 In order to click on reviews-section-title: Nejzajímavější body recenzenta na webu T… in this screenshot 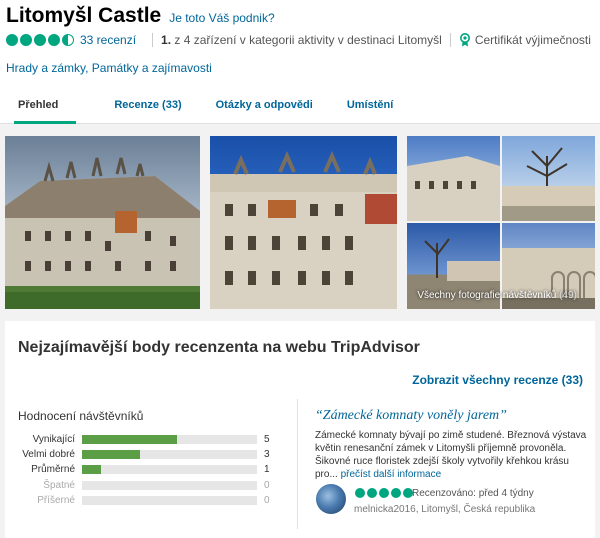, I will do `click(219, 347)`.